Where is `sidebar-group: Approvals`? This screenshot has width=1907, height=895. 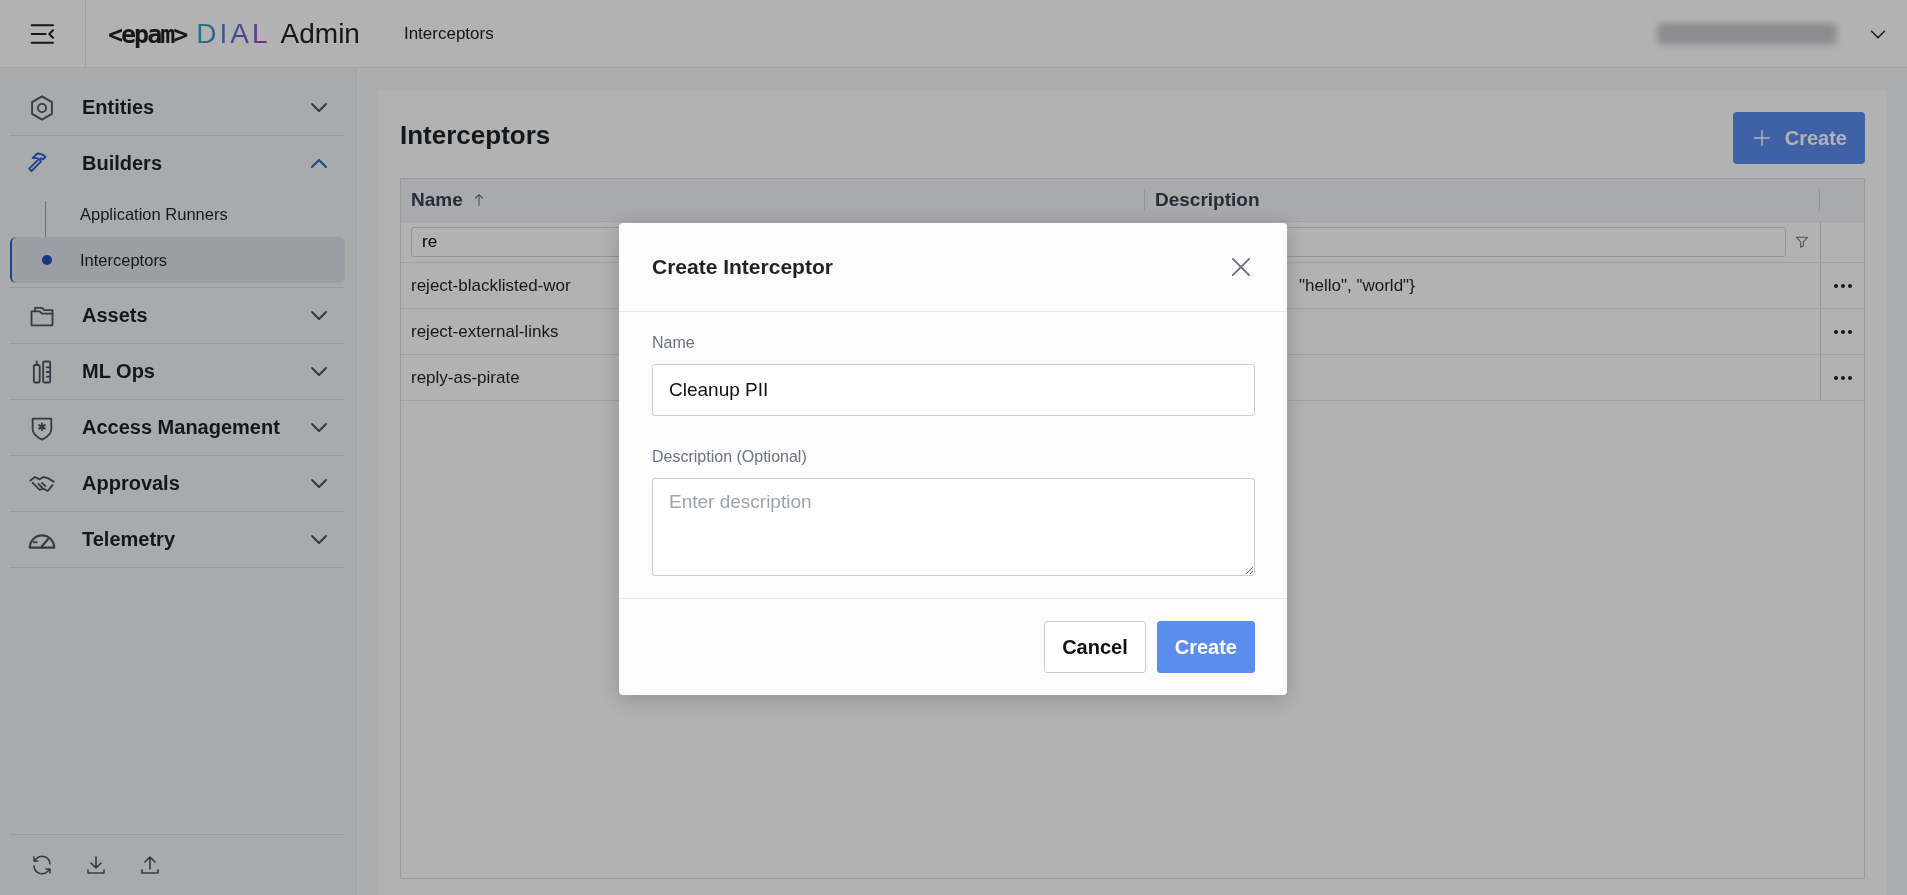
sidebar-group: Approvals is located at coordinates (177, 483).